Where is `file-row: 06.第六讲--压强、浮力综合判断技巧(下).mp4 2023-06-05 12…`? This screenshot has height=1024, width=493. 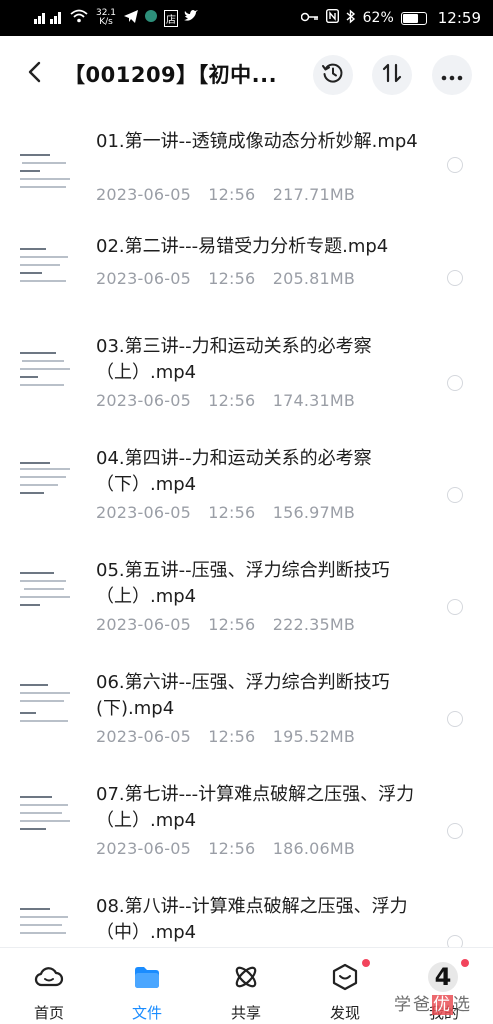
file-row: 06.第六讲--压强、浮力综合判断技巧(下).mp4 2023-06-05 12… is located at coordinates (246, 728).